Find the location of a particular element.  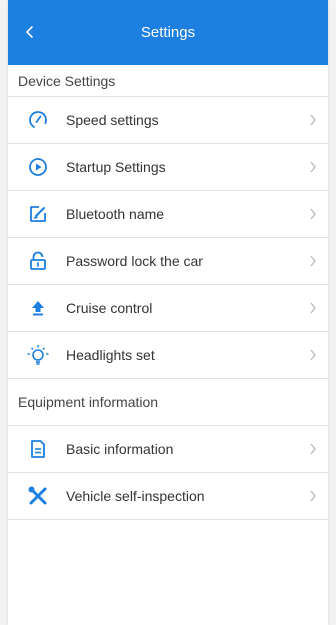

speedometer-icon is located at coordinates (38, 120).